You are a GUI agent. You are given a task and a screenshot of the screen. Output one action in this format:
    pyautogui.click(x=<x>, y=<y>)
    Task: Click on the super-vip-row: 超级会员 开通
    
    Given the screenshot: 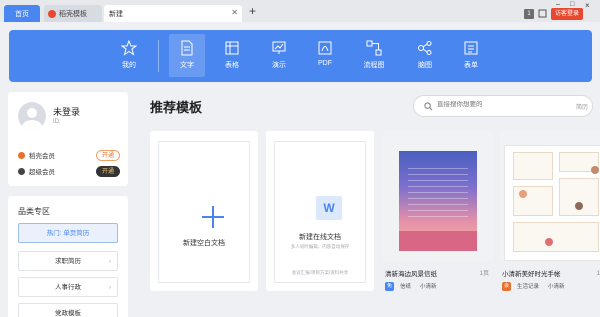 What is the action you would take?
    pyautogui.click(x=70, y=171)
    